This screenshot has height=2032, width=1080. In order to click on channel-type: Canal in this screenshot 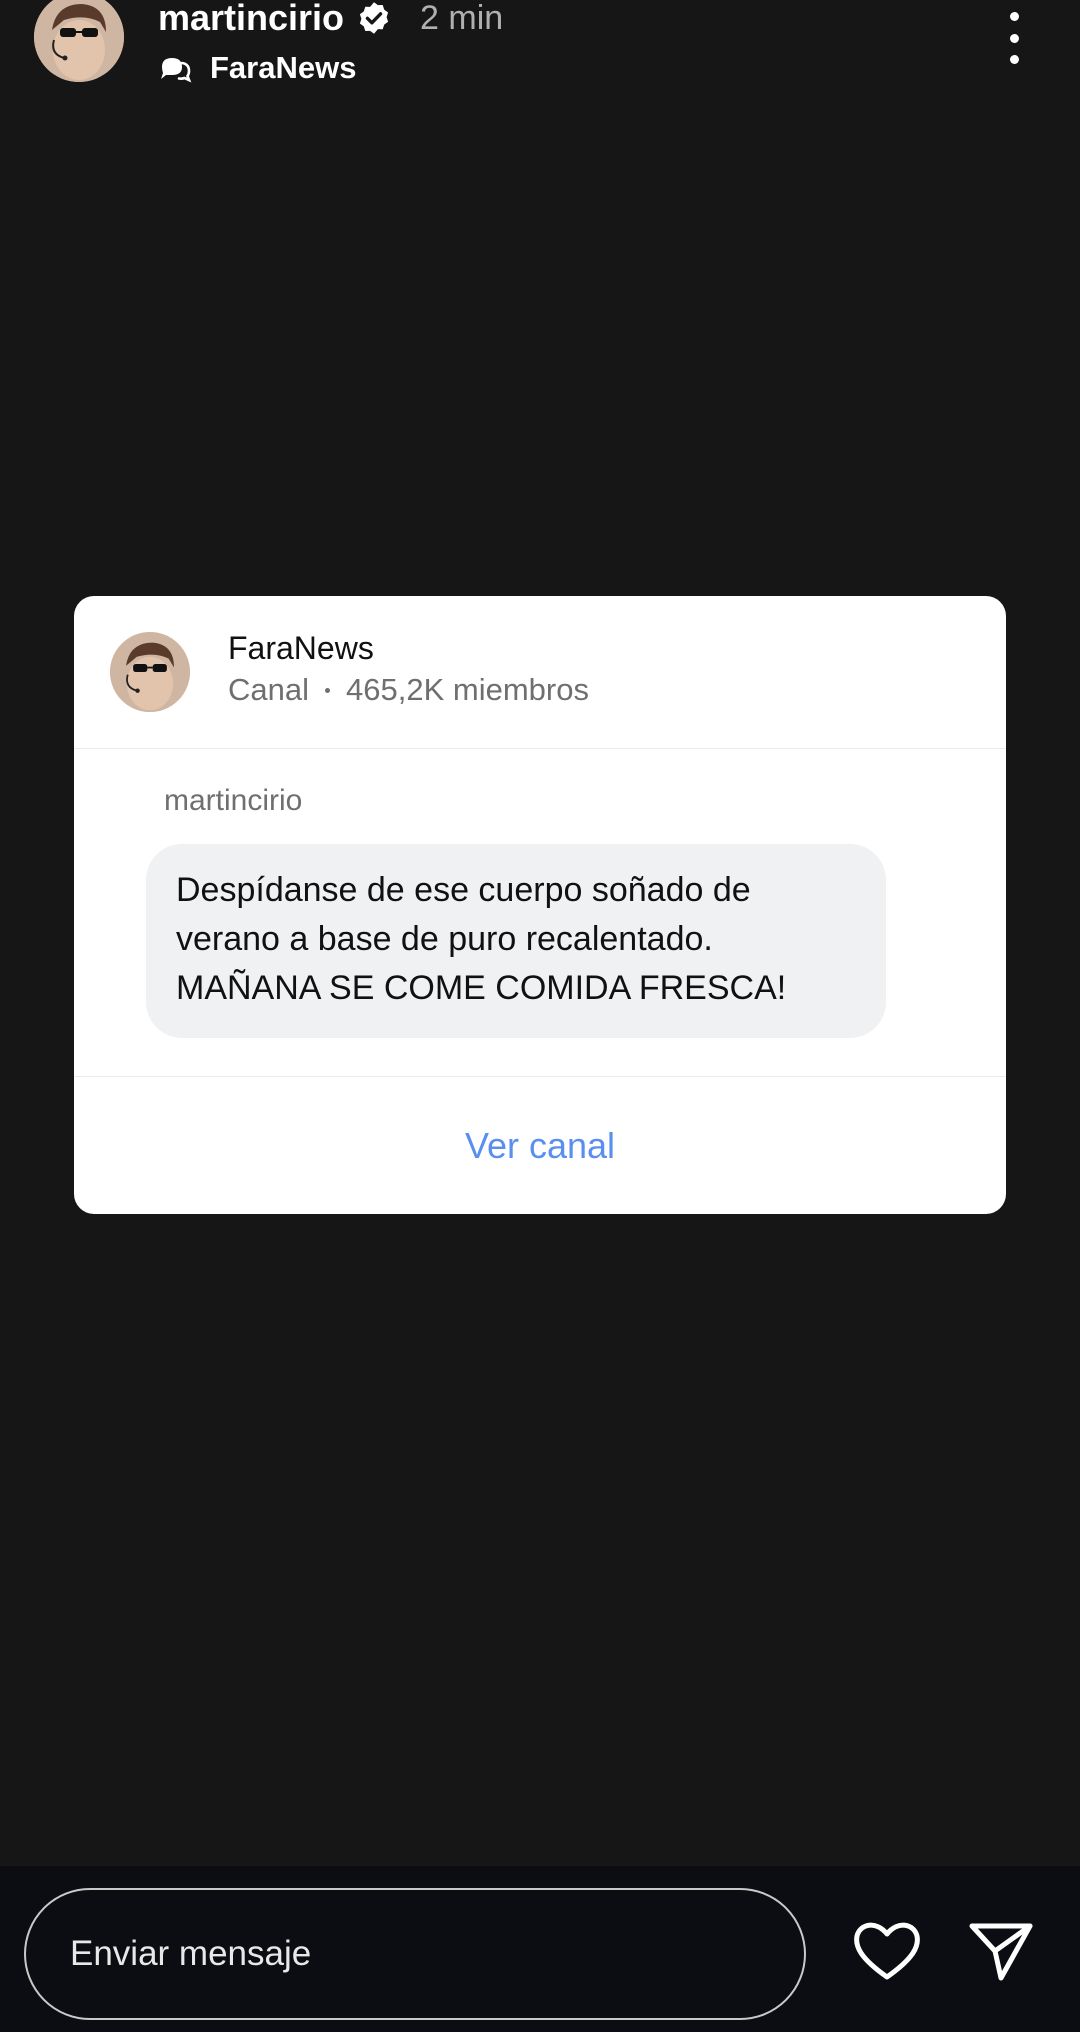, I will do `click(268, 689)`.